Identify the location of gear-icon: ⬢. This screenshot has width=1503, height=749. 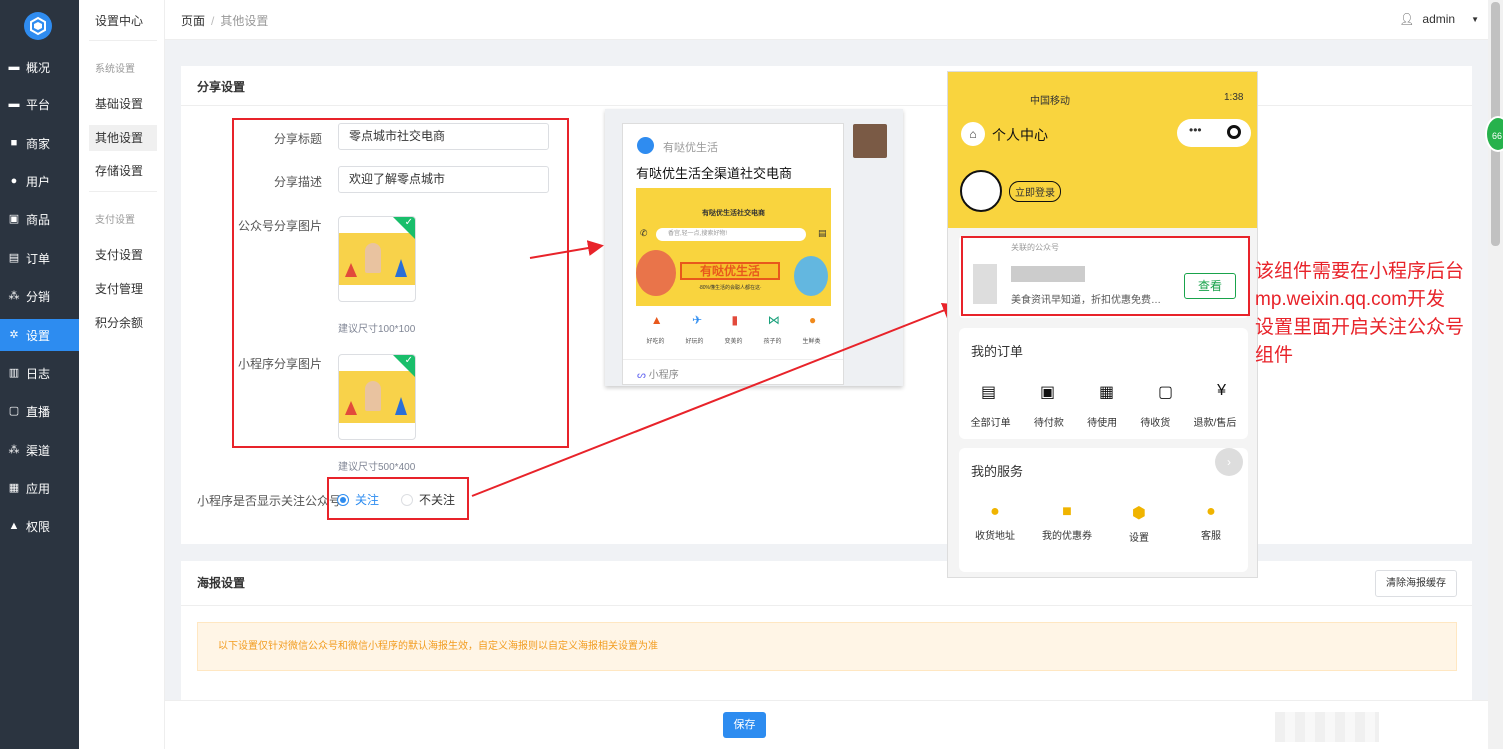
(1139, 513).